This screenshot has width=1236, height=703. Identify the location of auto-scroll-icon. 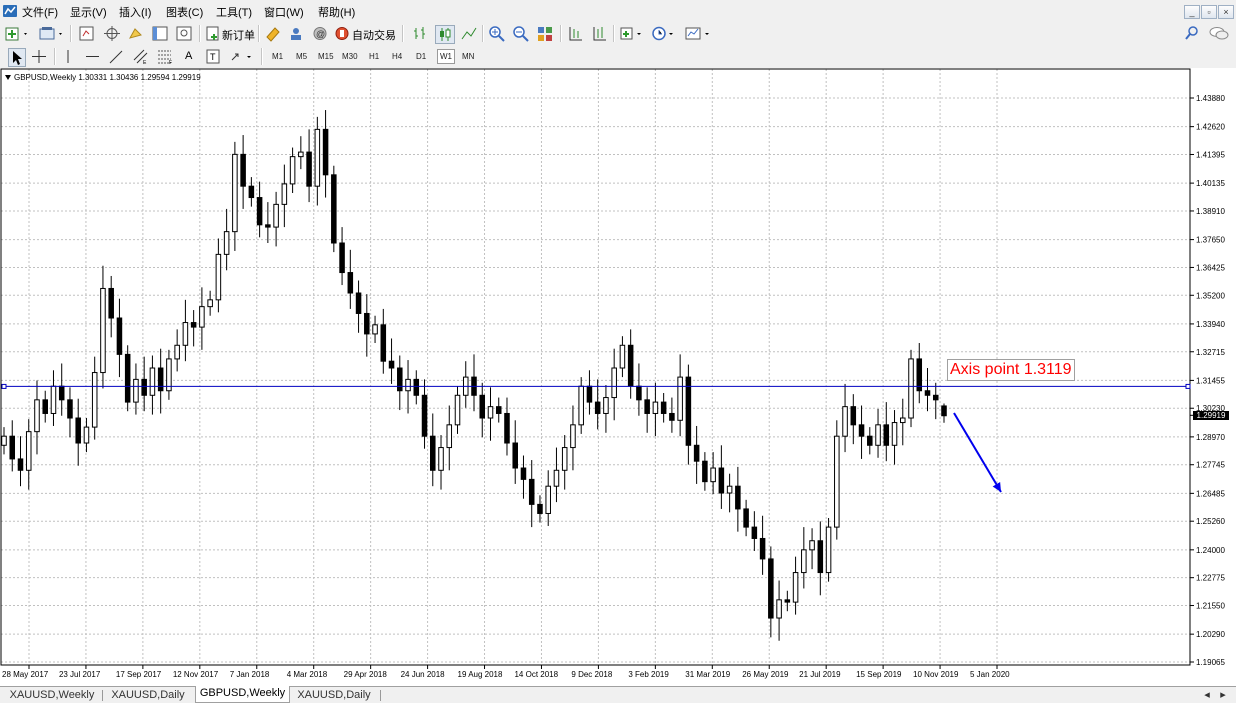
(599, 33).